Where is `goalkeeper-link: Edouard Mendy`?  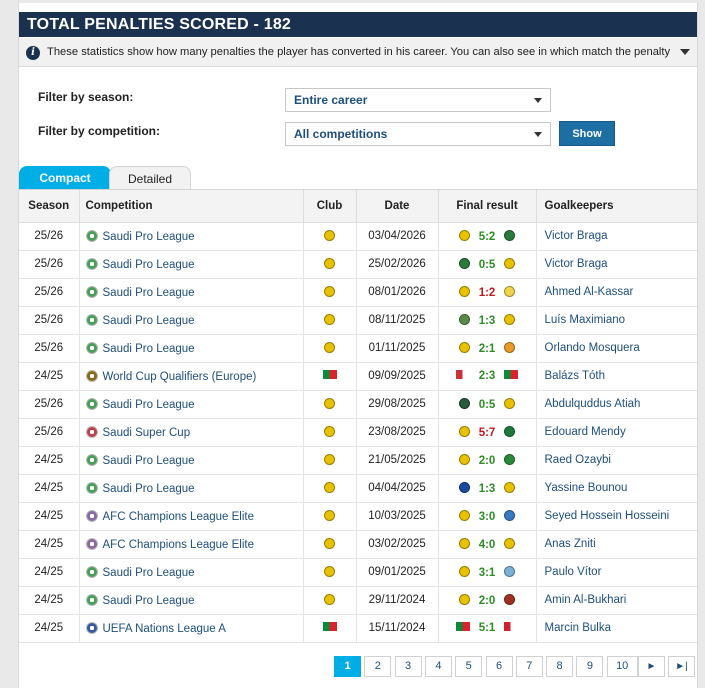
goalkeeper-link: Edouard Mendy is located at coordinates (585, 432).